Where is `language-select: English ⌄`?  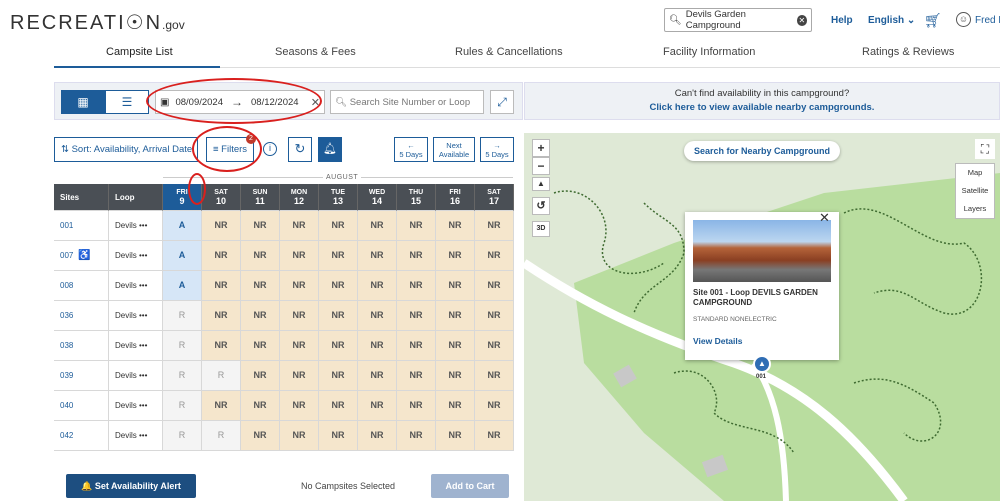
language-select: English ⌄ is located at coordinates (891, 20).